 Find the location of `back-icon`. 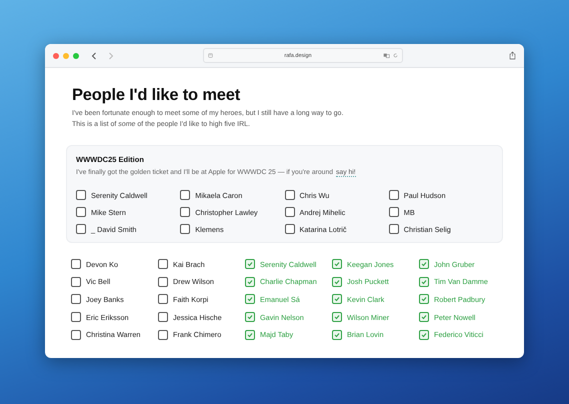

back-icon is located at coordinates (94, 56).